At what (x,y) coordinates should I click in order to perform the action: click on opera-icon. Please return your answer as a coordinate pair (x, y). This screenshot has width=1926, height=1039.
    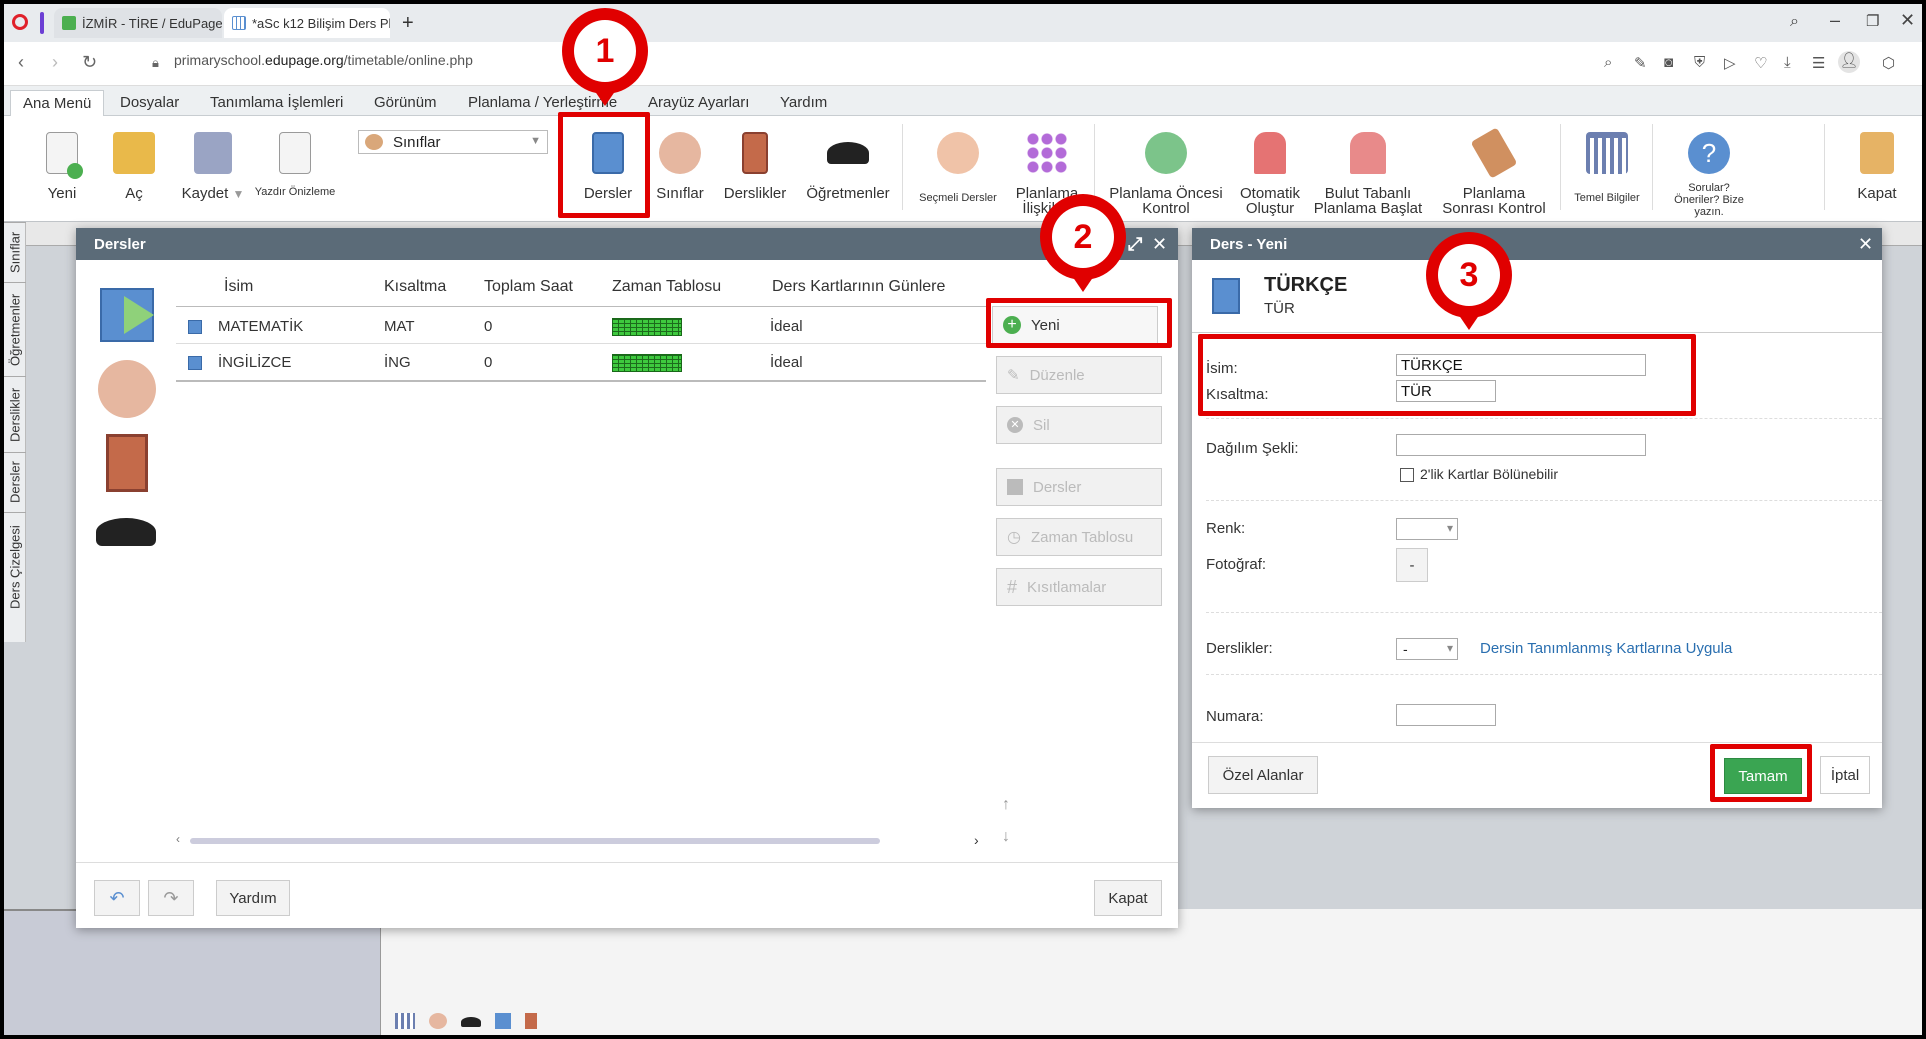
    Looking at the image, I should click on (20, 22).